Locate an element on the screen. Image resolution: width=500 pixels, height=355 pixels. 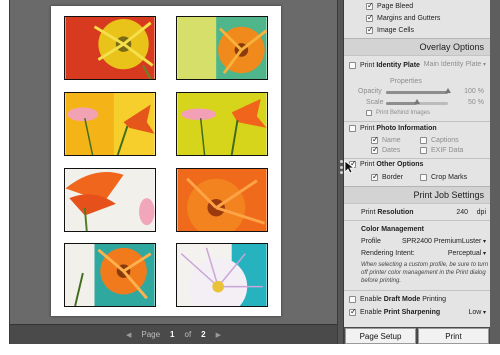
exif-row: EXIF Data is located at coordinates (455, 150).